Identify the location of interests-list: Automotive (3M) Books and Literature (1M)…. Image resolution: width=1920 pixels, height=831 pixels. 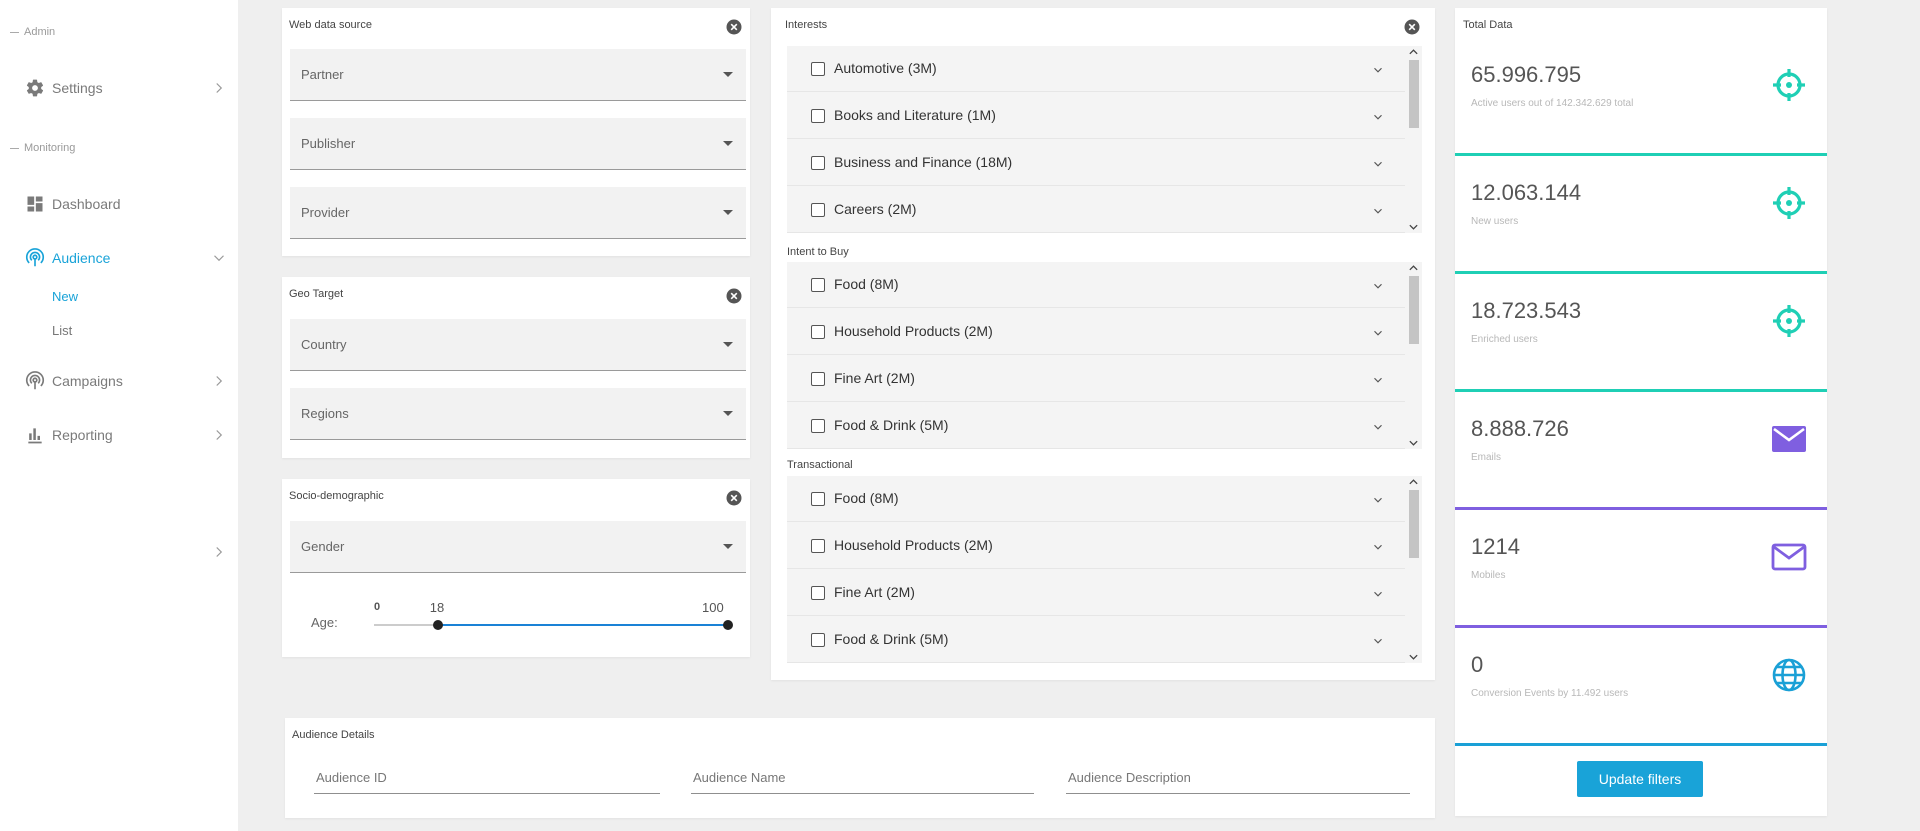
(1104, 139).